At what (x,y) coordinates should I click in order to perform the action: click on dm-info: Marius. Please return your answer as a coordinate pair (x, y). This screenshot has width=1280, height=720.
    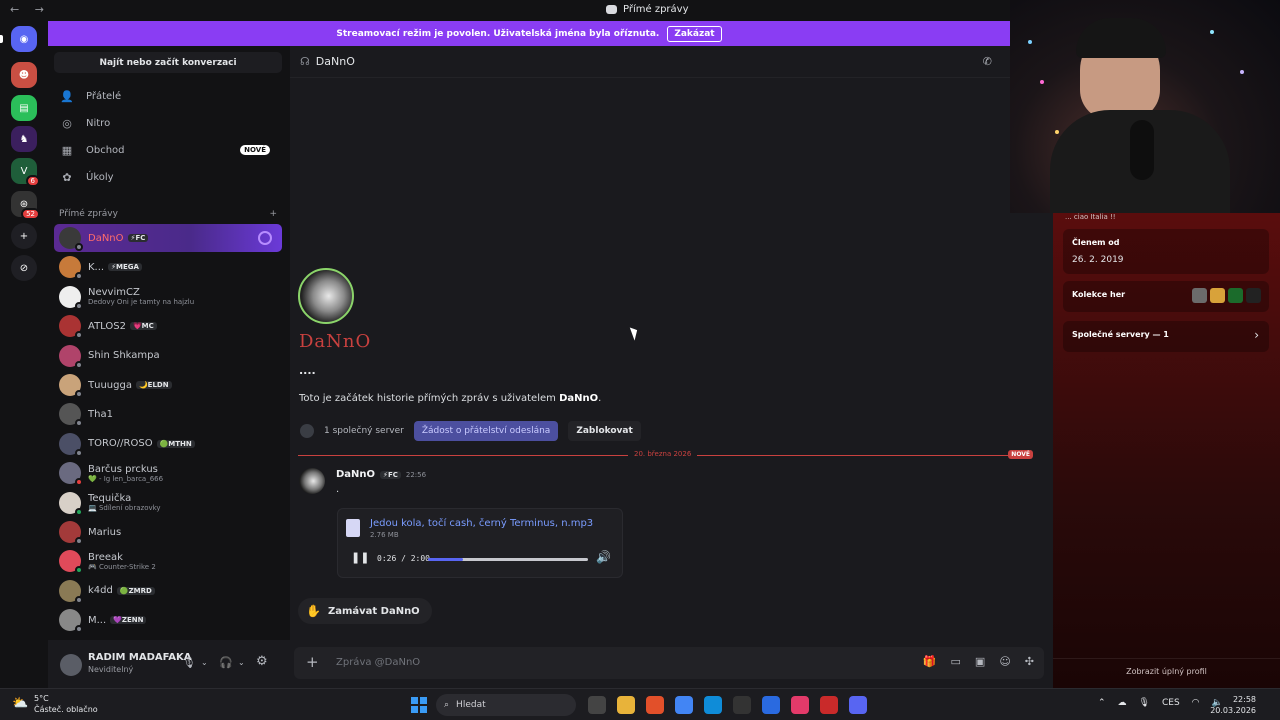
    Looking at the image, I should click on (104, 532).